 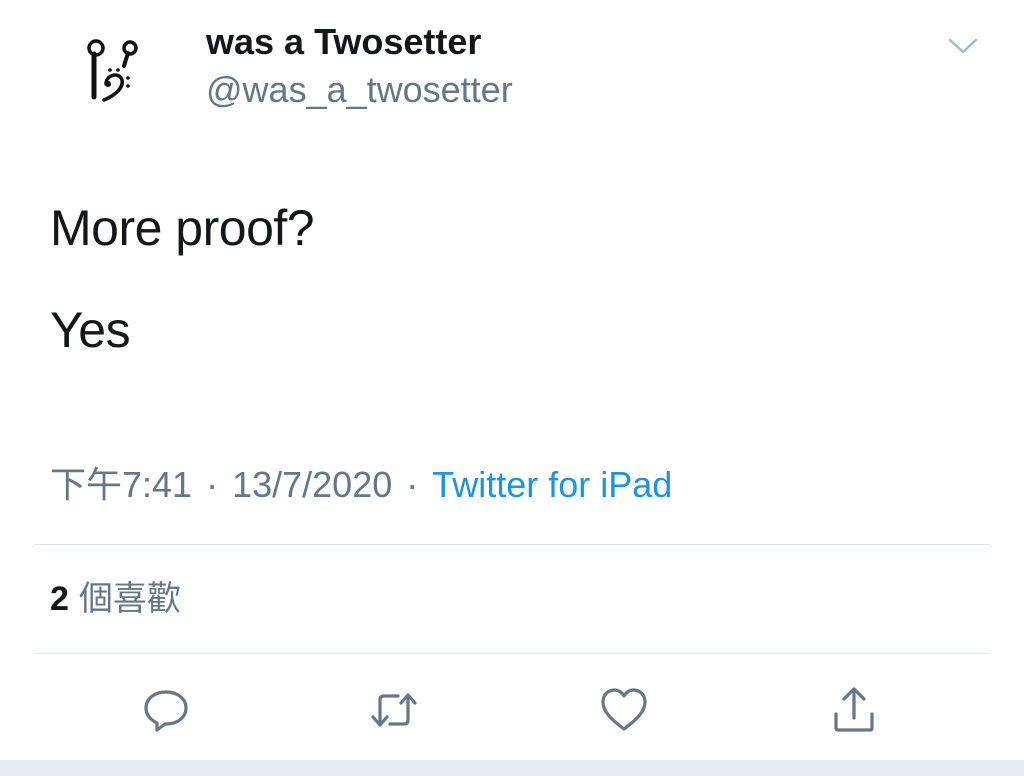 I want to click on retweet-icon, so click(x=394, y=710).